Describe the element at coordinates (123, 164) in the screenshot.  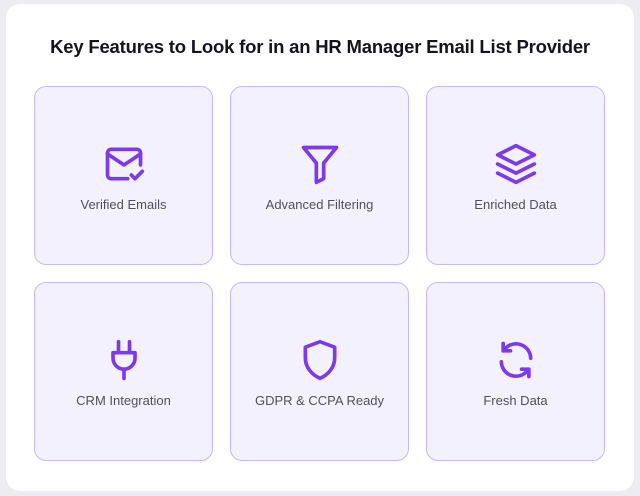
I see `mail-check-icon` at that location.